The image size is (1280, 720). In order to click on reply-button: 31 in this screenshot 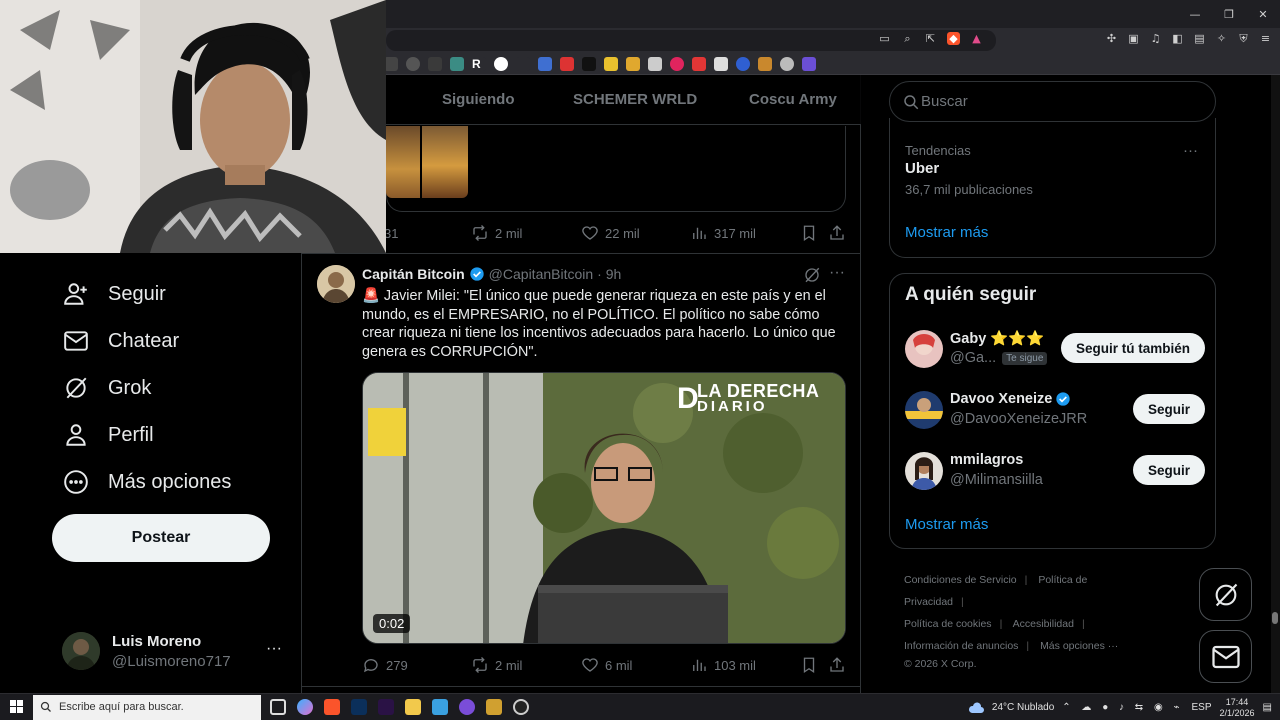, I will do `click(391, 233)`.